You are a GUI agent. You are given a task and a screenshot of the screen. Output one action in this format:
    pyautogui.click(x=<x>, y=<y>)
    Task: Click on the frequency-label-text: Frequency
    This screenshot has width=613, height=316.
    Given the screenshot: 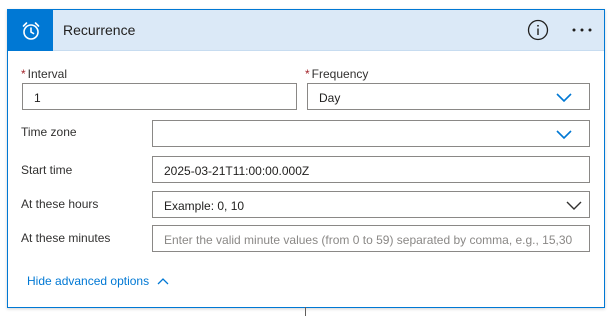 What is the action you would take?
    pyautogui.click(x=340, y=74)
    